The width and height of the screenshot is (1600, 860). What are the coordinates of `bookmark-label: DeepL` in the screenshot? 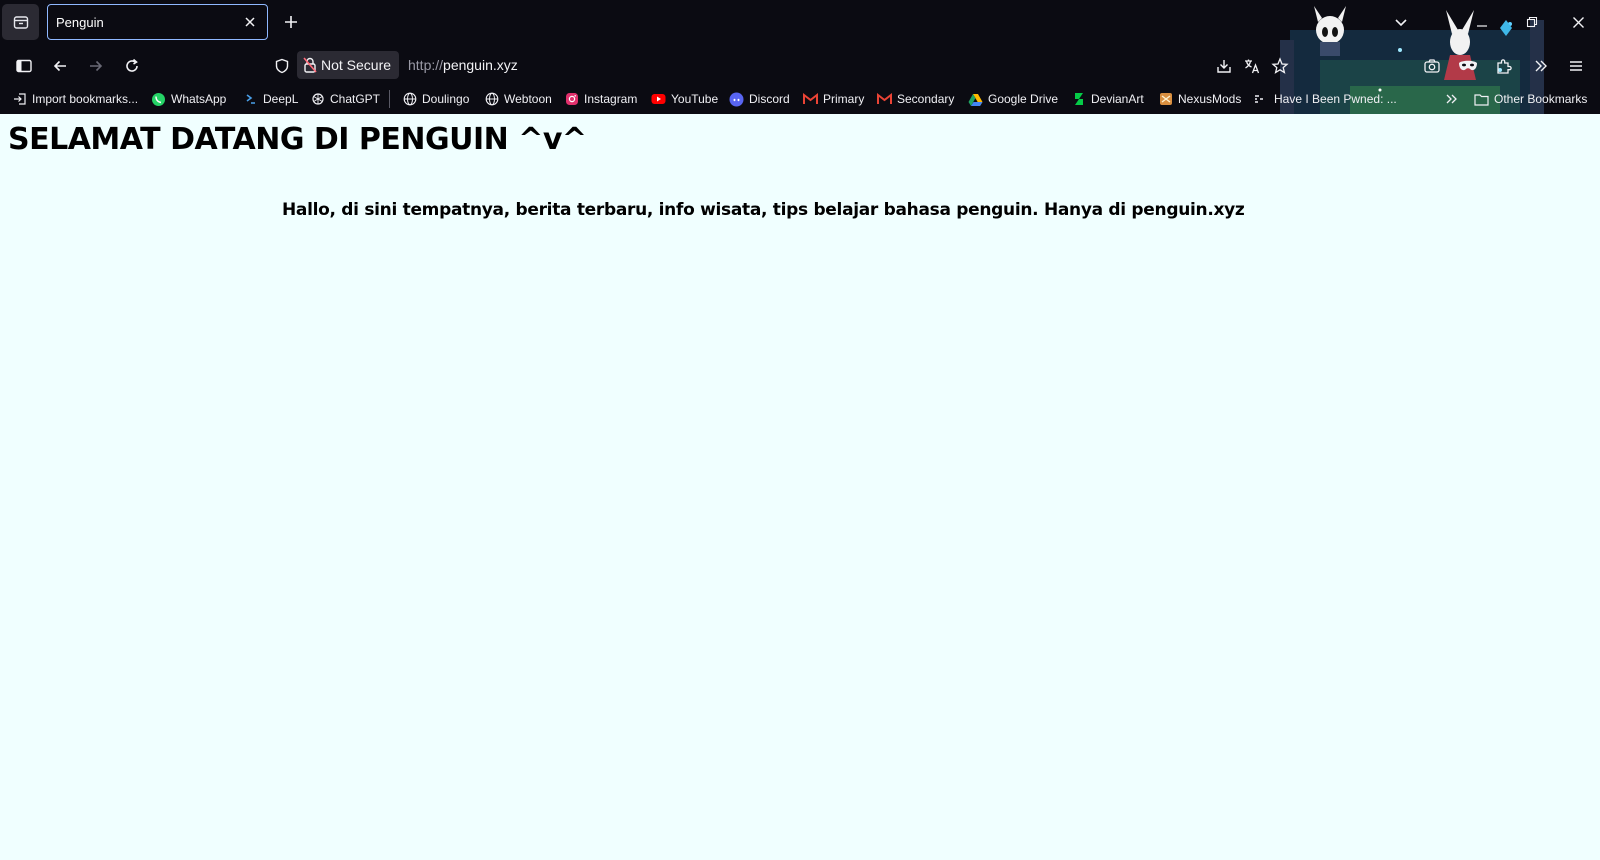 It's located at (281, 99).